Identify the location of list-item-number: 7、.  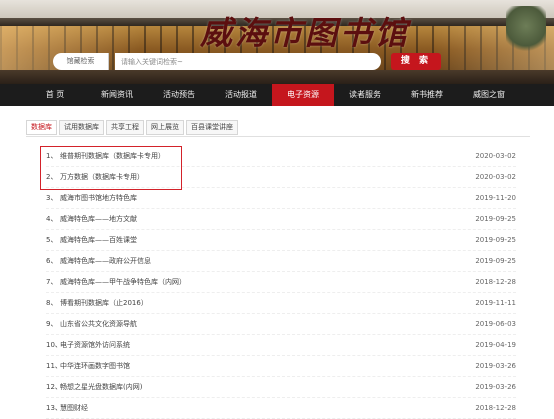
(52, 282).